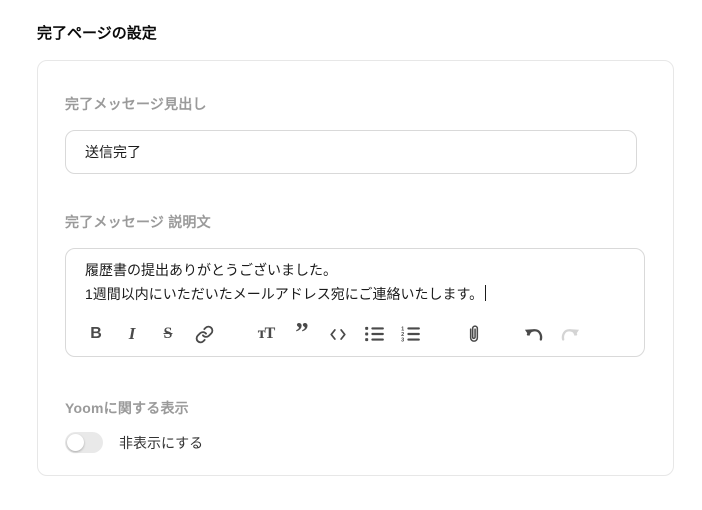  I want to click on text-cursor, so click(486, 293).